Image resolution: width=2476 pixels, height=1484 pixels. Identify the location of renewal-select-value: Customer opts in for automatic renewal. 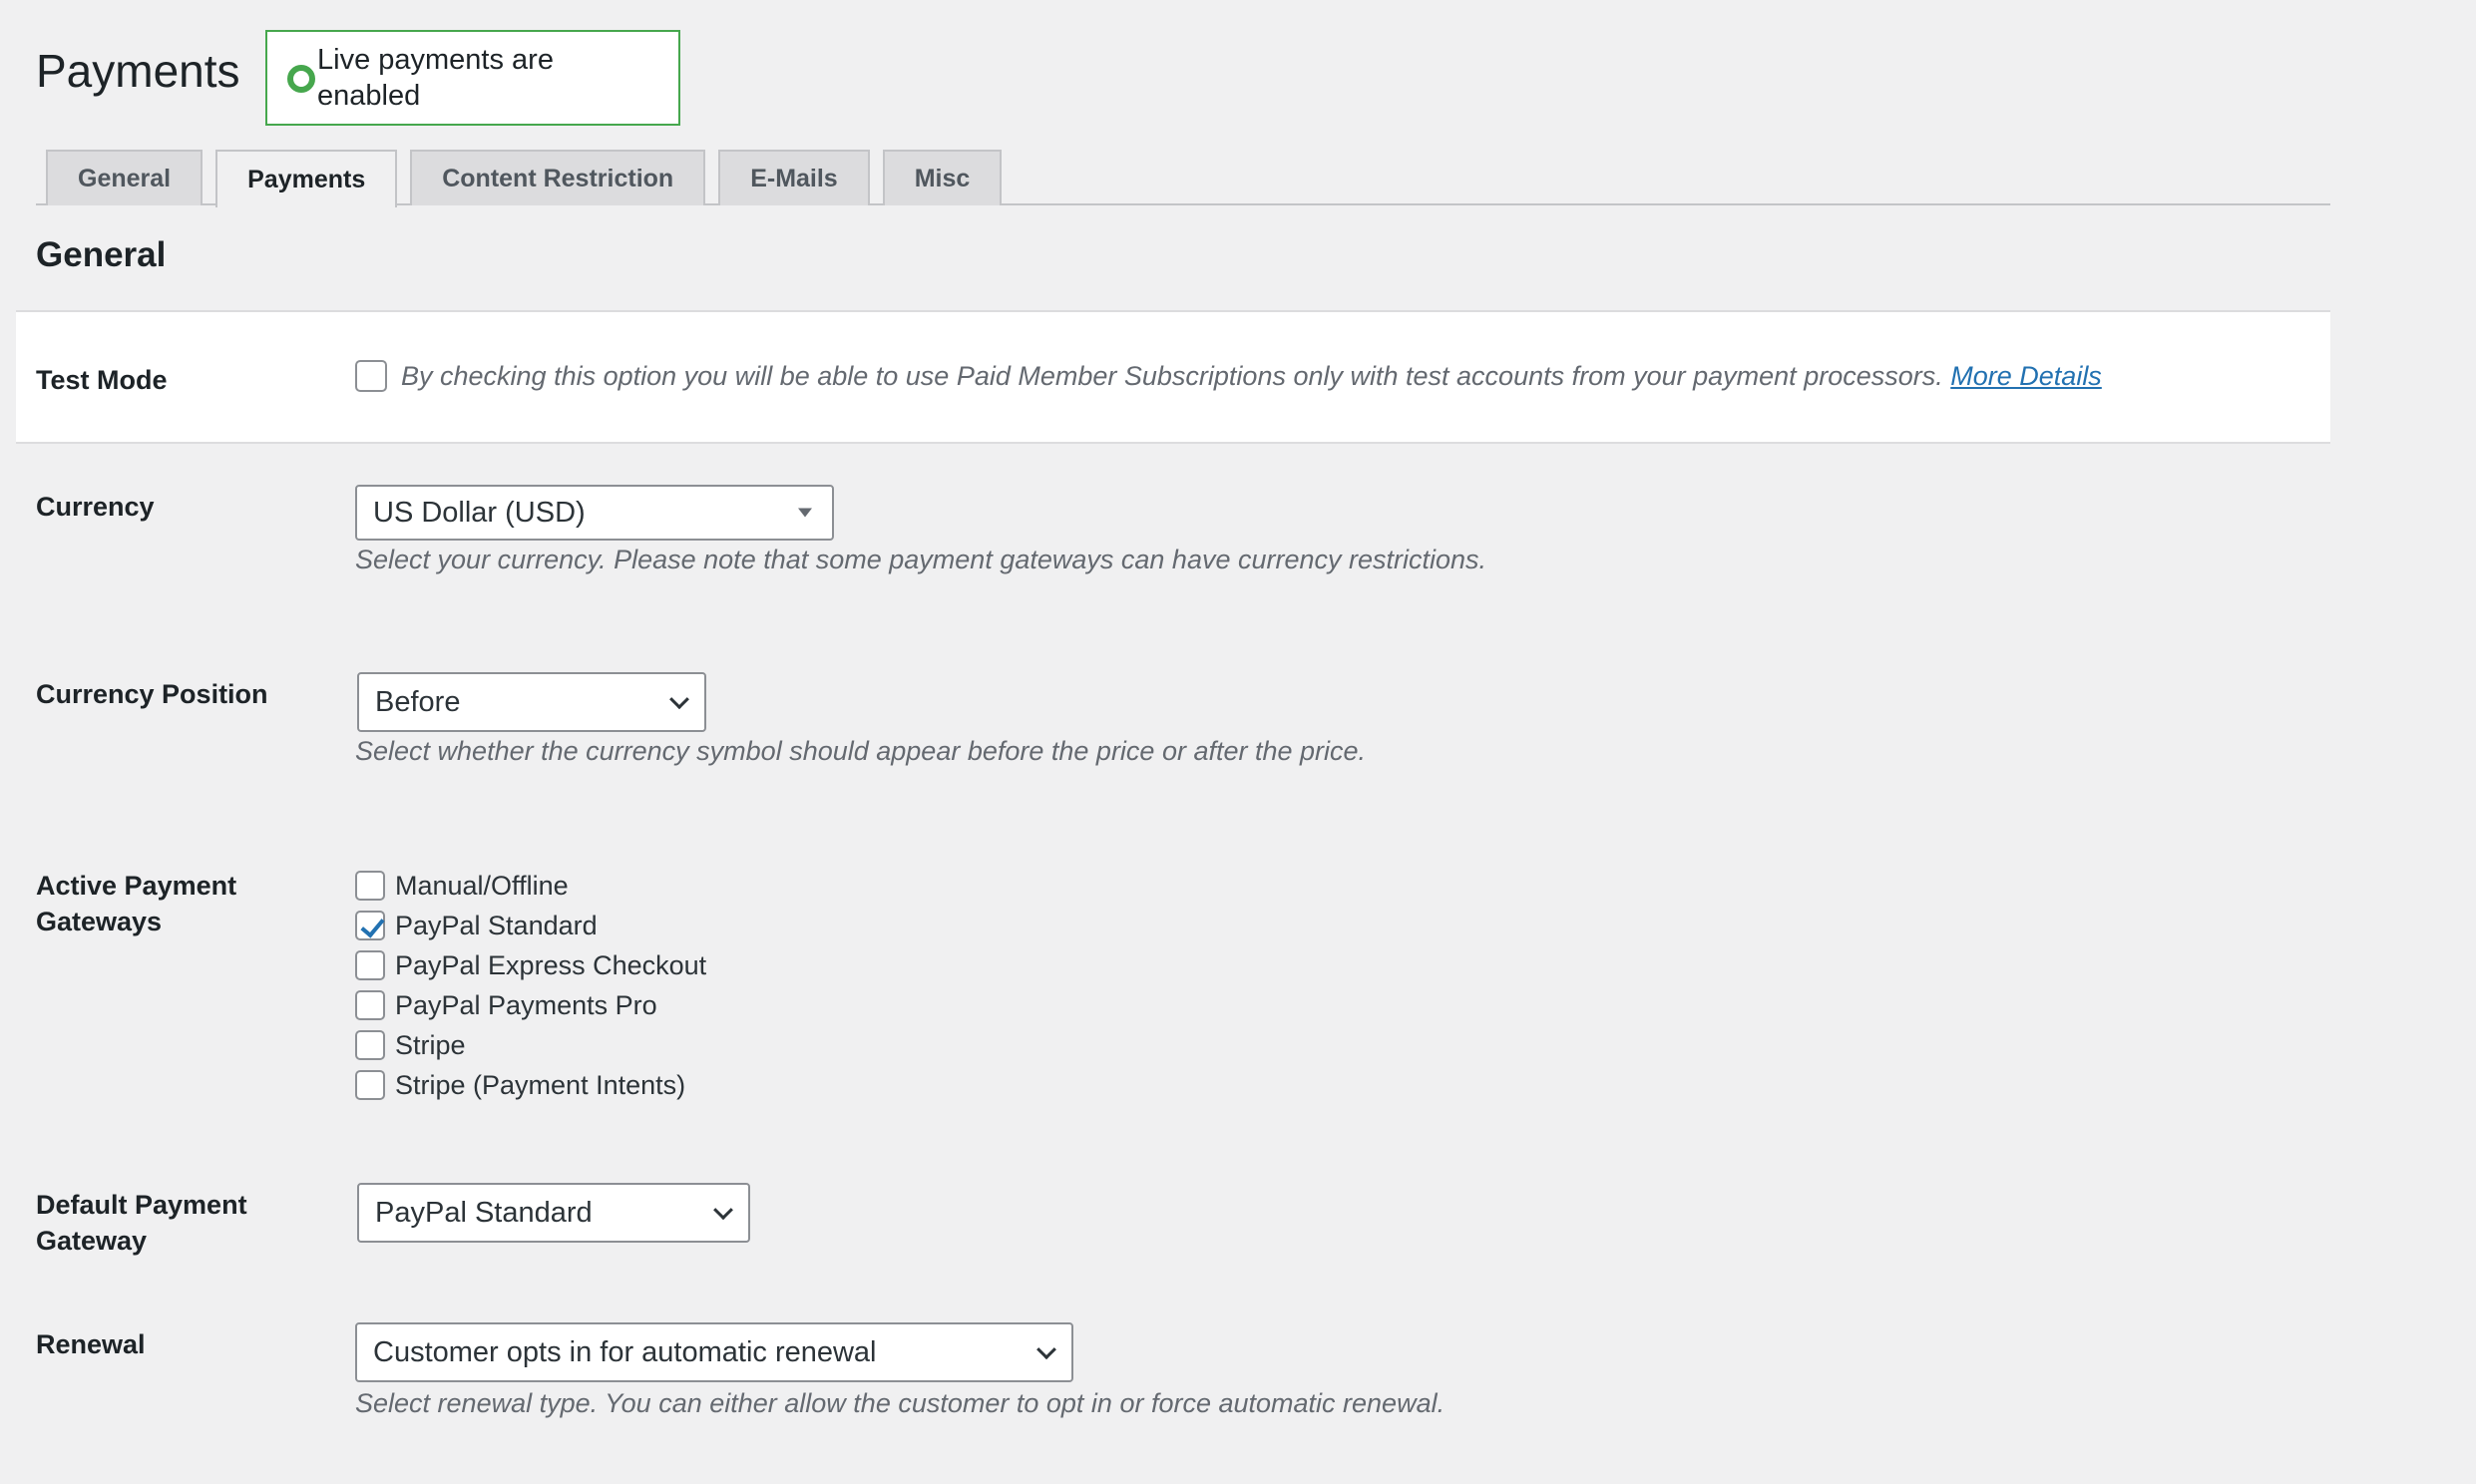
(625, 1351).